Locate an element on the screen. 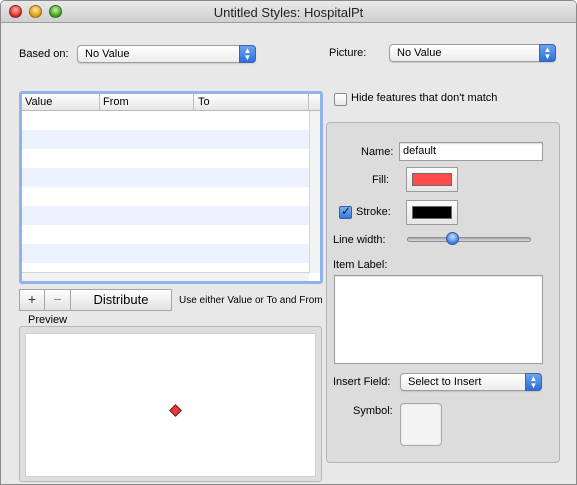 The width and height of the screenshot is (577, 485). add-row-button: + is located at coordinates (32, 300).